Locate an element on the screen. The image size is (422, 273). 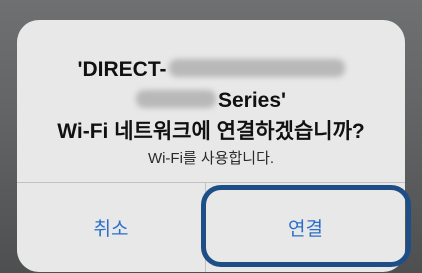
cancel-button: 취소 is located at coordinates (111, 227).